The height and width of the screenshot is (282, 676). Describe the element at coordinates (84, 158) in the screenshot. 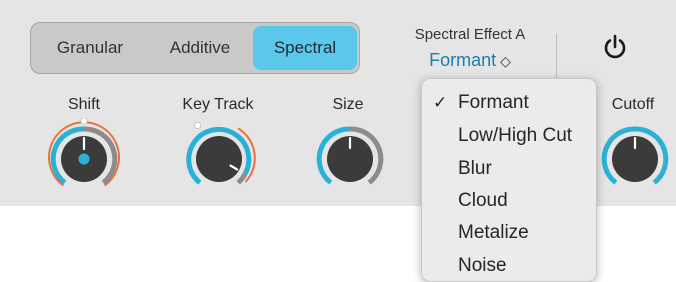

I see `shift-knob` at that location.